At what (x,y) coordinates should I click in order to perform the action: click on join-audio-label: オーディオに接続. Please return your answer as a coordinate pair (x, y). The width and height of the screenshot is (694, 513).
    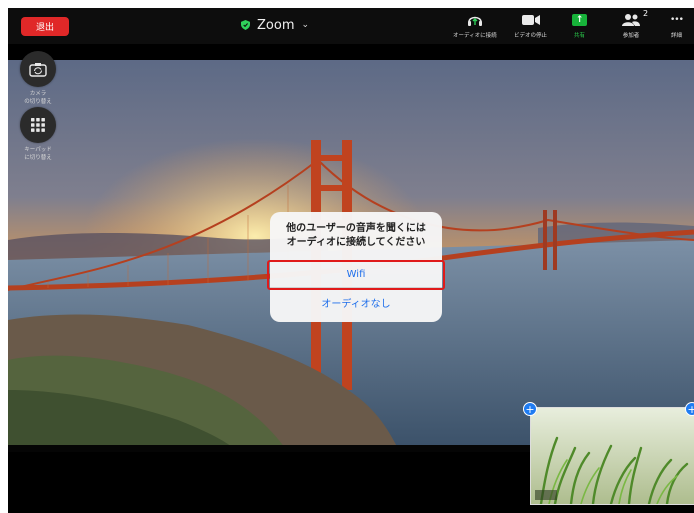
    Looking at the image, I should click on (475, 36).